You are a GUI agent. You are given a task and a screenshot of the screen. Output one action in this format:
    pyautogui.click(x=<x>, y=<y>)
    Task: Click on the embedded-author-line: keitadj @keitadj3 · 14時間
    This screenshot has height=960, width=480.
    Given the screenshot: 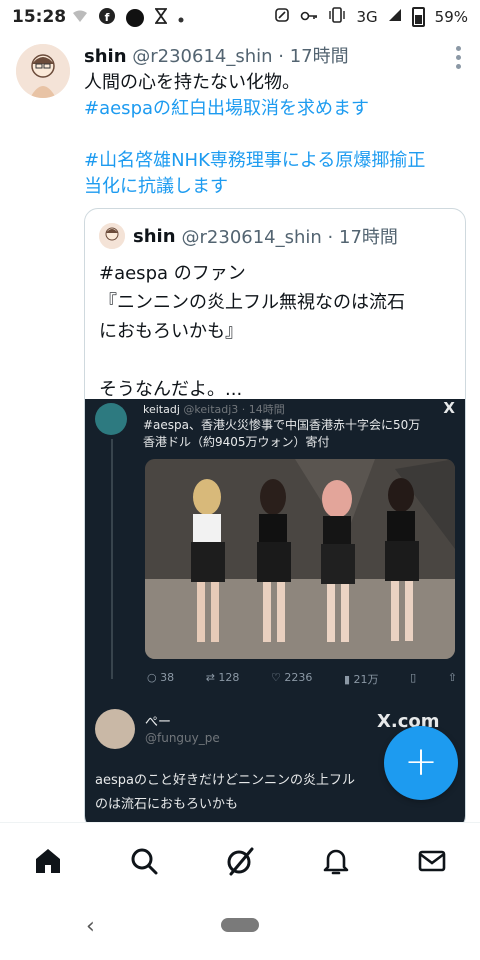 What is the action you would take?
    pyautogui.click(x=214, y=409)
    